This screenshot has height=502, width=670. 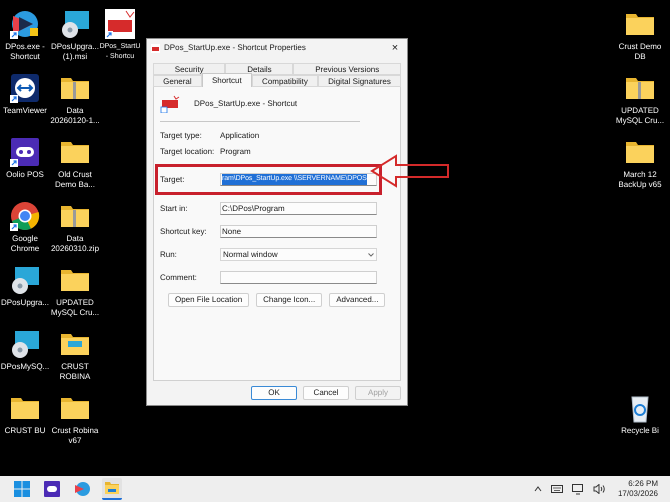 I want to click on icon-label: Chrome, so click(x=25, y=249).